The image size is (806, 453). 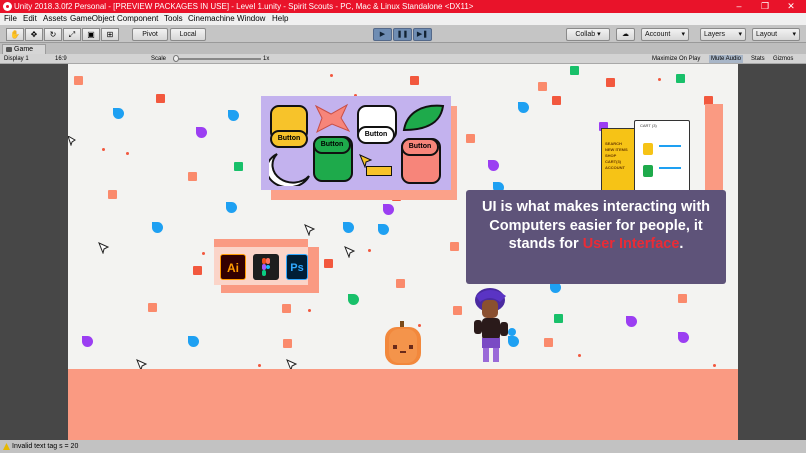 I want to click on local-toggle: Local, so click(x=188, y=34).